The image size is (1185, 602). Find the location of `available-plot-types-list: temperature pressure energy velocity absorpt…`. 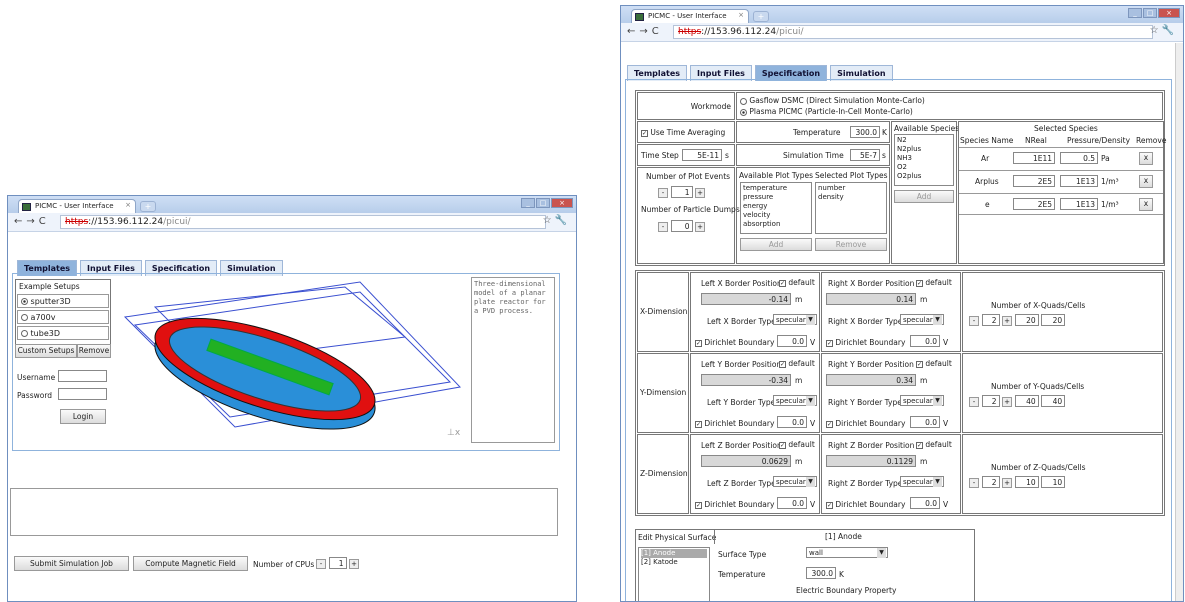

available-plot-types-list: temperature pressure energy velocity absorpt… is located at coordinates (776, 208).